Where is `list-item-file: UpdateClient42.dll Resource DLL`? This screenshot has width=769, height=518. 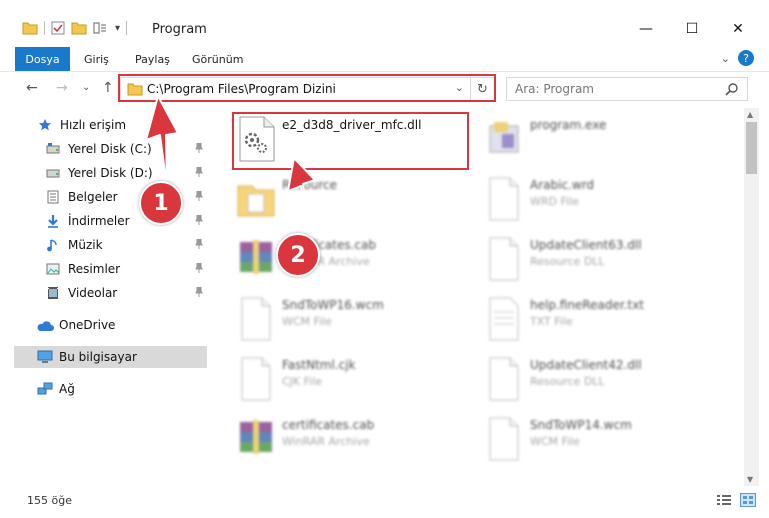
list-item-file: UpdateClient42.dll Resource DLL is located at coordinates (592, 378).